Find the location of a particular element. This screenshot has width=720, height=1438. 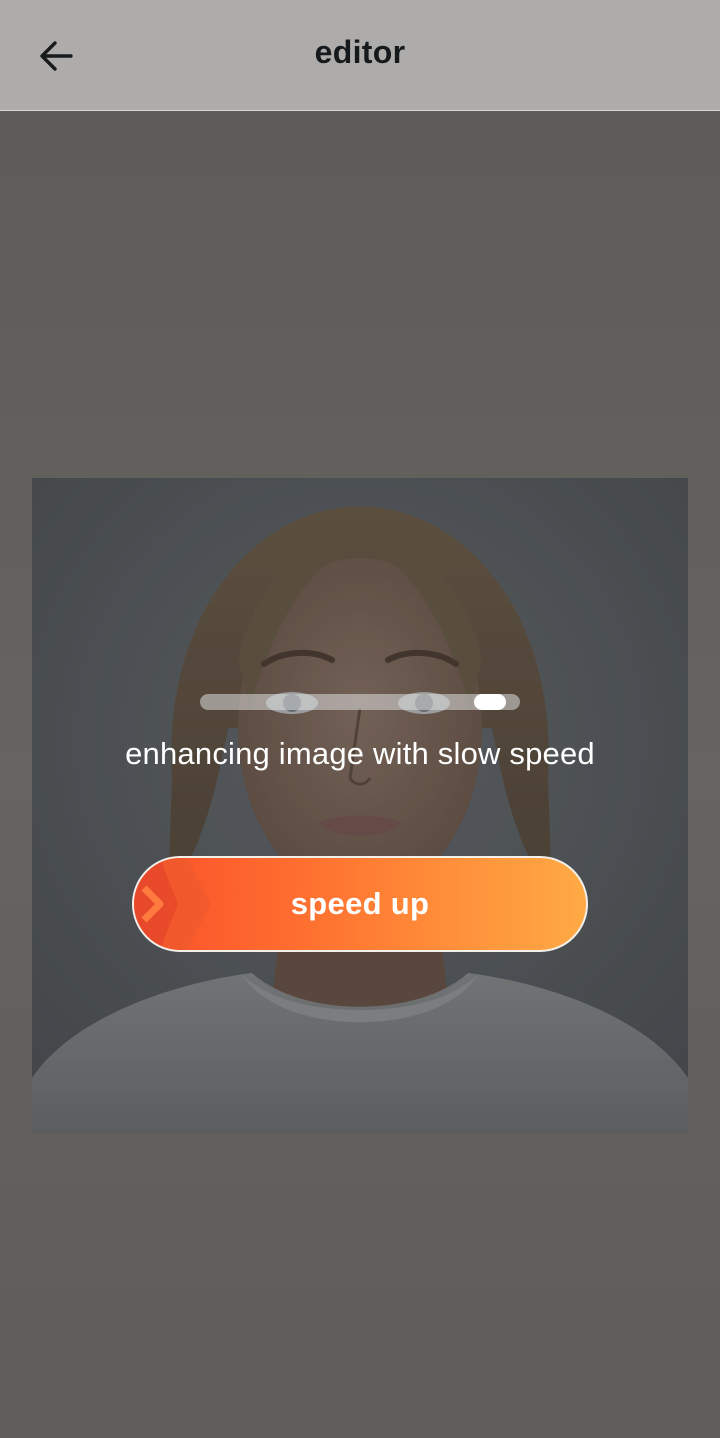

speed-up-label: speed up is located at coordinates (360, 903).